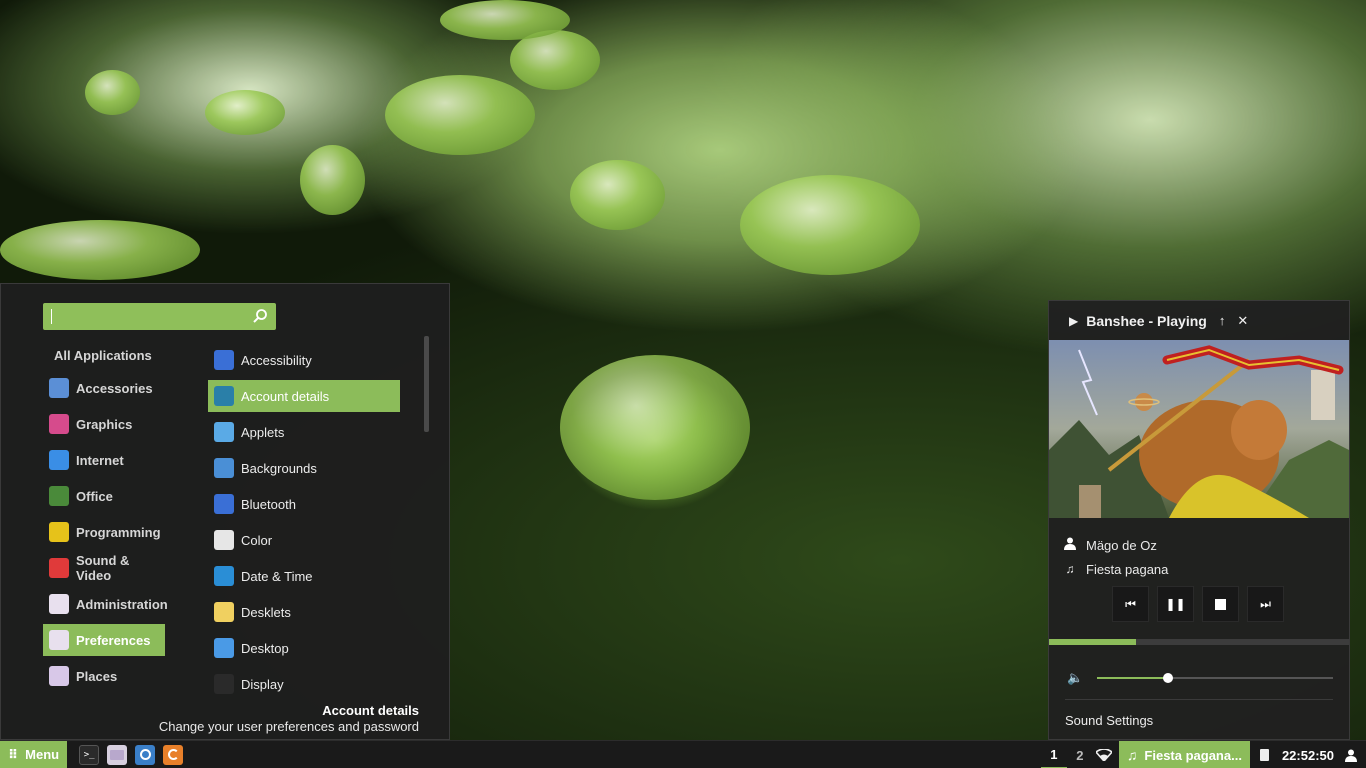 Image resolution: width=1366 pixels, height=768 pixels. What do you see at coordinates (59, 424) in the screenshot?
I see `palette-icon` at bounding box center [59, 424].